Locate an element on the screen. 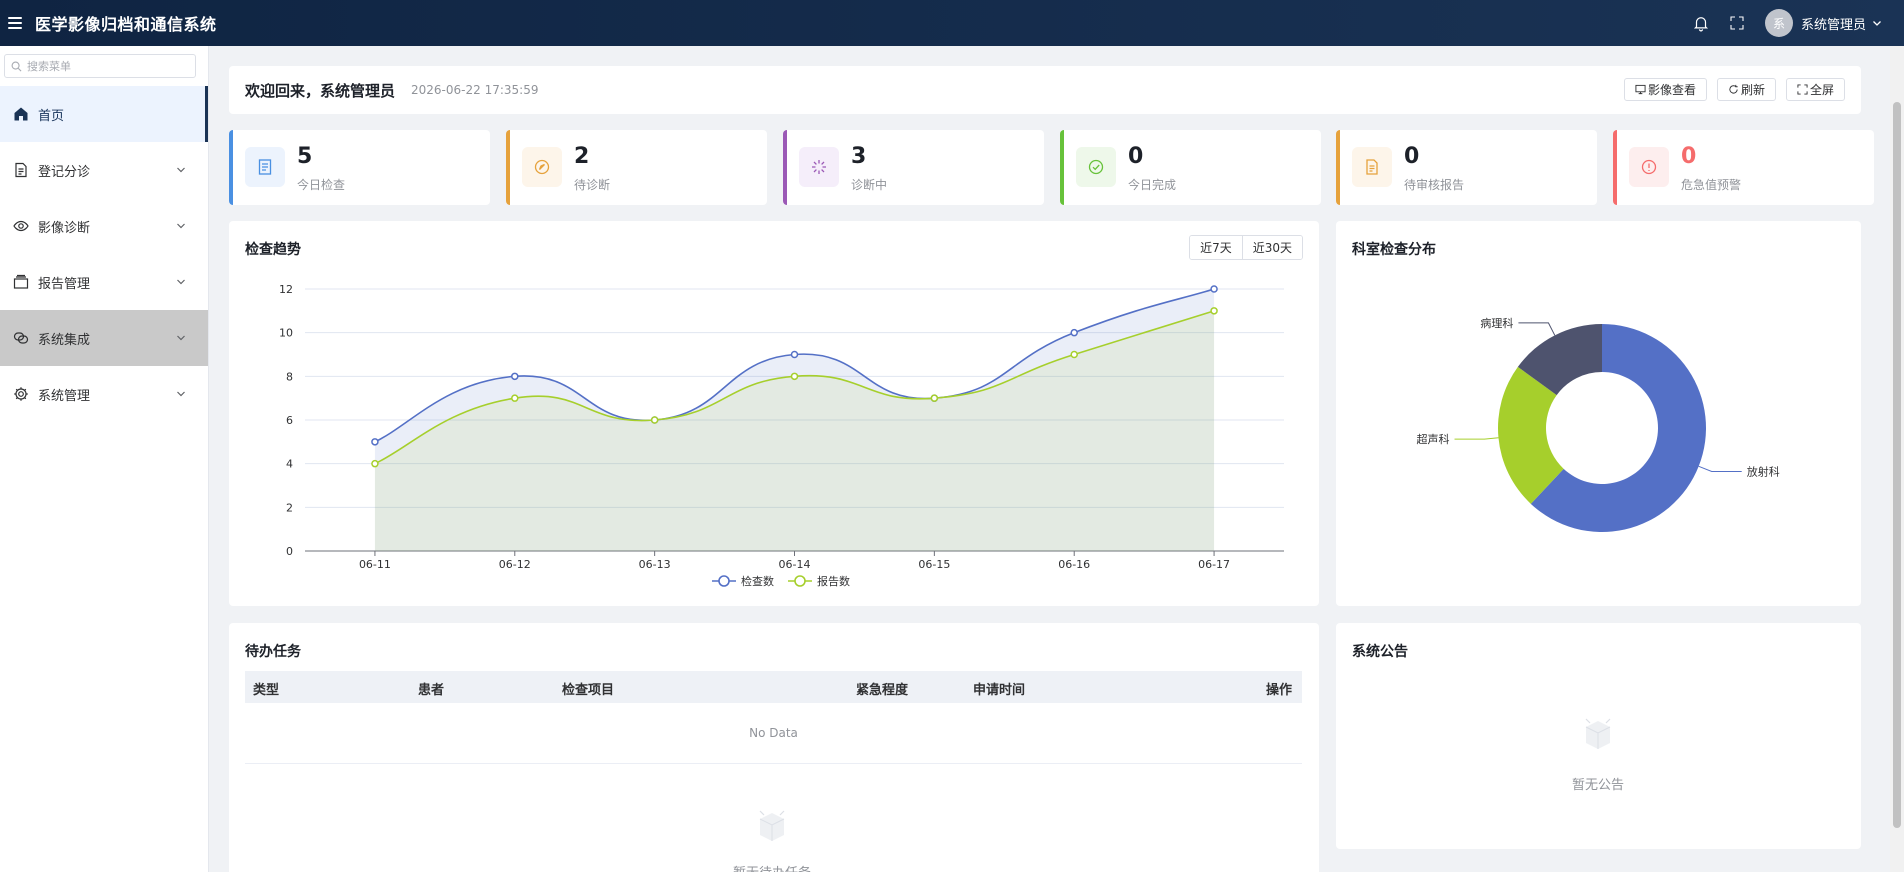 This screenshot has width=1904, height=872. fullscreen-label: 全屏 is located at coordinates (1821, 90).